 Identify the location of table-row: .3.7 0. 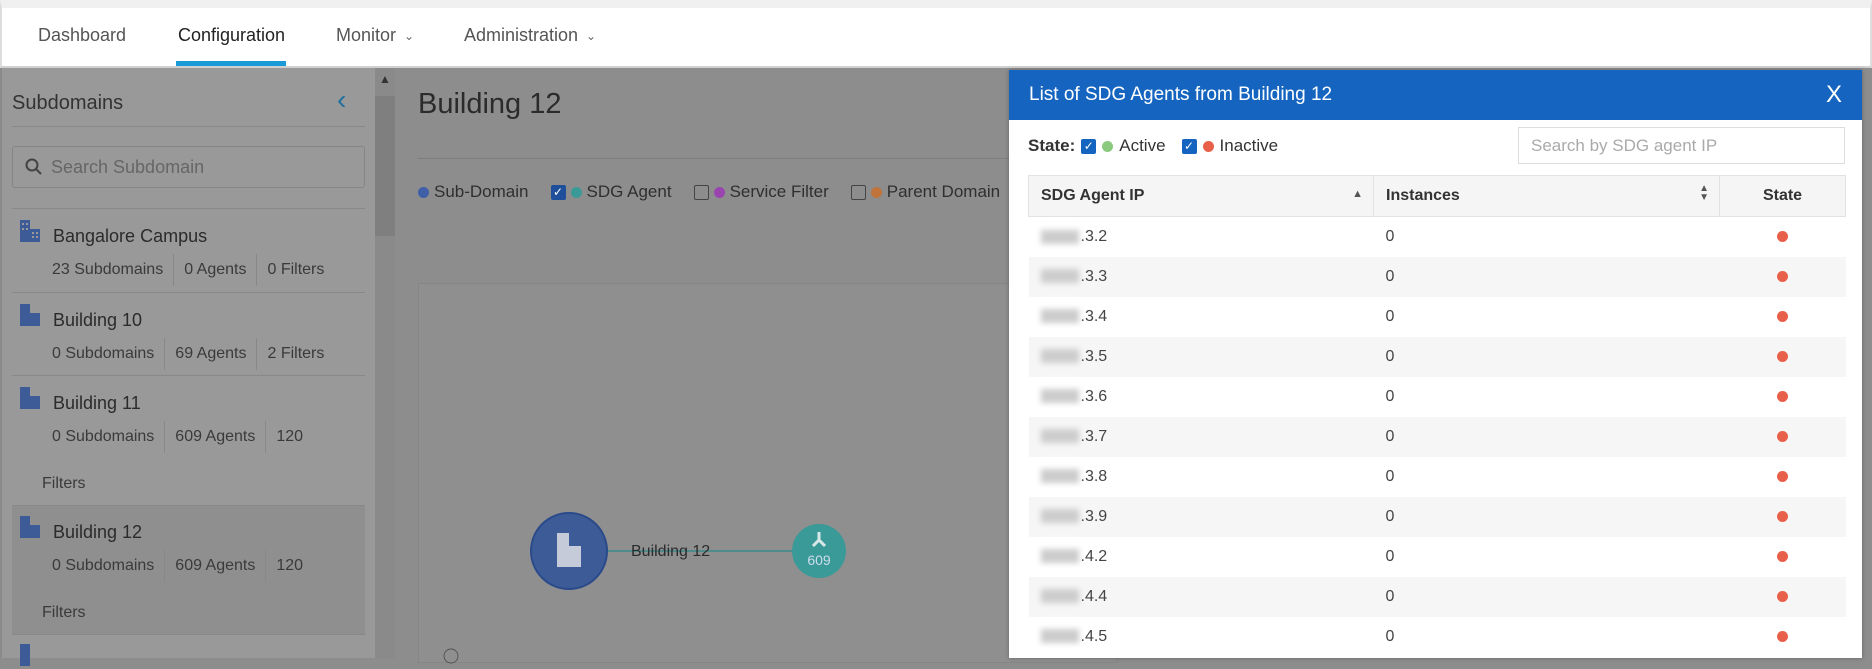
(1437, 436).